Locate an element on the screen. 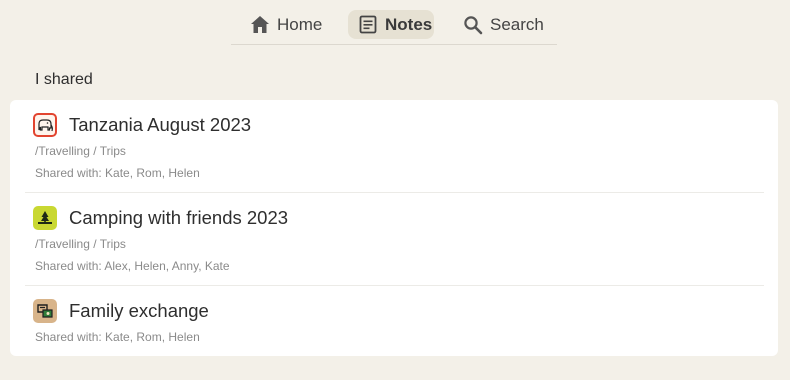 The height and width of the screenshot is (380, 790). elephant-icon is located at coordinates (45, 125).